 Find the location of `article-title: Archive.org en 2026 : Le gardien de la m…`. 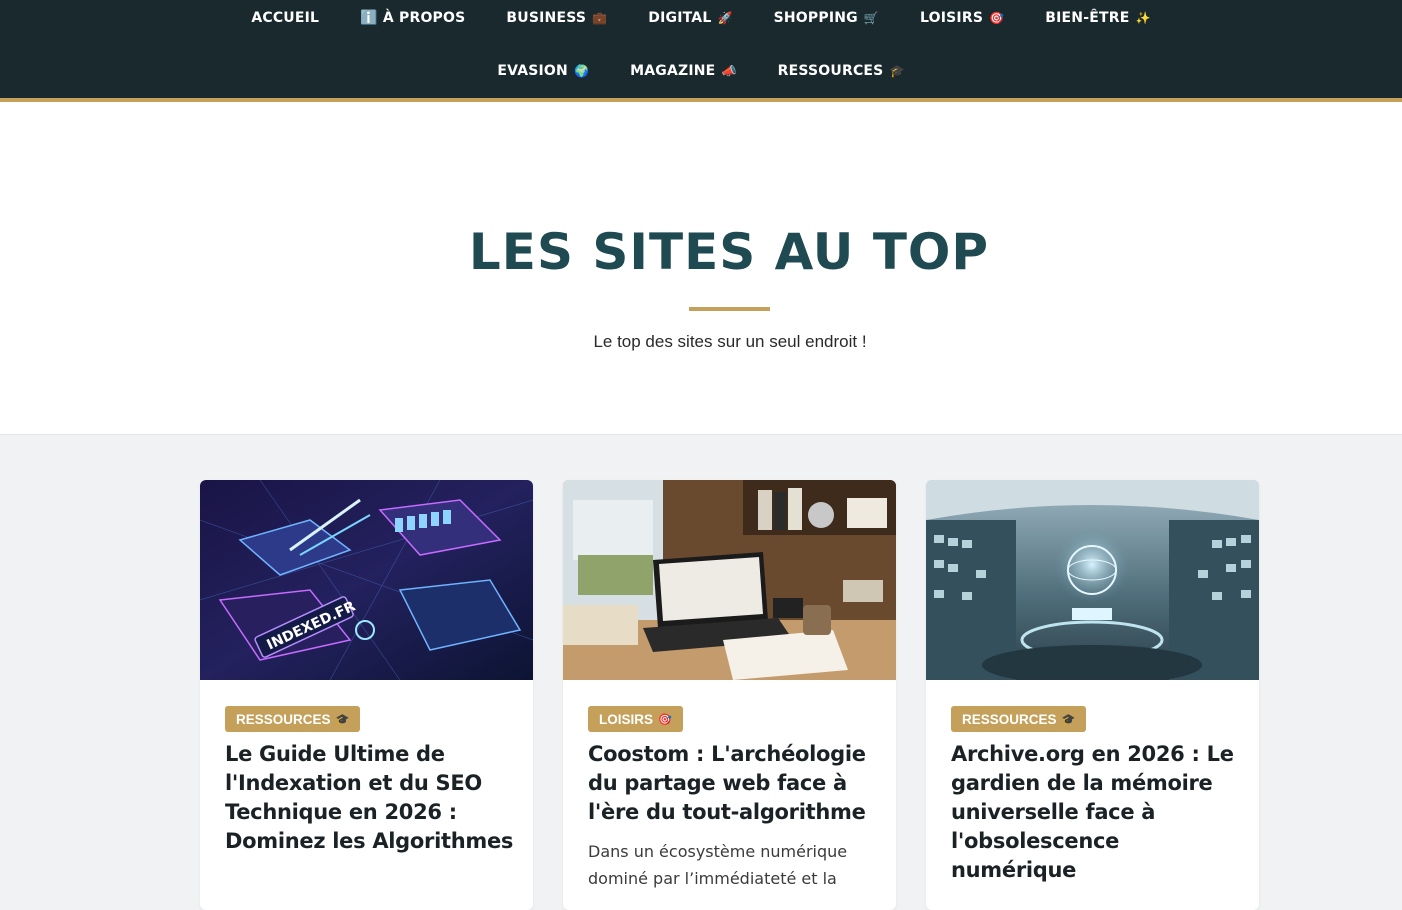

article-title: Archive.org en 2026 : Le gardien de la m… is located at coordinates (1101, 812).